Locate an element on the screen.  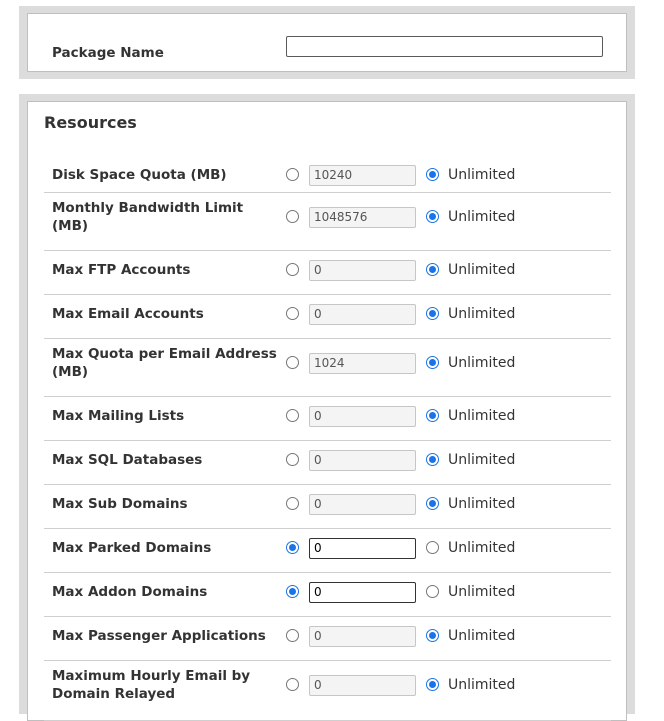
resource-row: Max Passenger Applications 0 Unlimited is located at coordinates (327, 638).